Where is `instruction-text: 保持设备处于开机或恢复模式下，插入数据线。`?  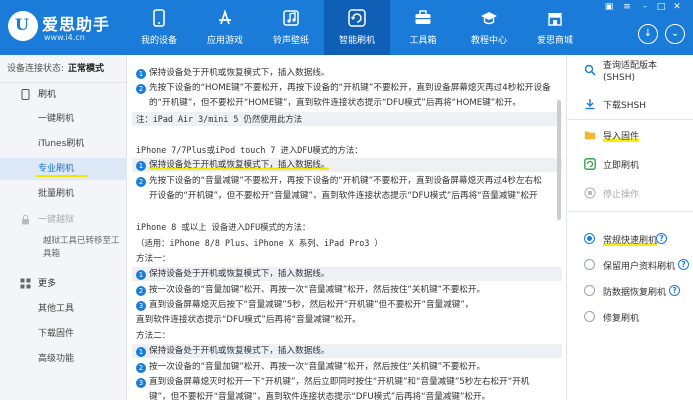 instruction-text: 保持设备处于开机或恢复模式下，插入数据线。 is located at coordinates (239, 274).